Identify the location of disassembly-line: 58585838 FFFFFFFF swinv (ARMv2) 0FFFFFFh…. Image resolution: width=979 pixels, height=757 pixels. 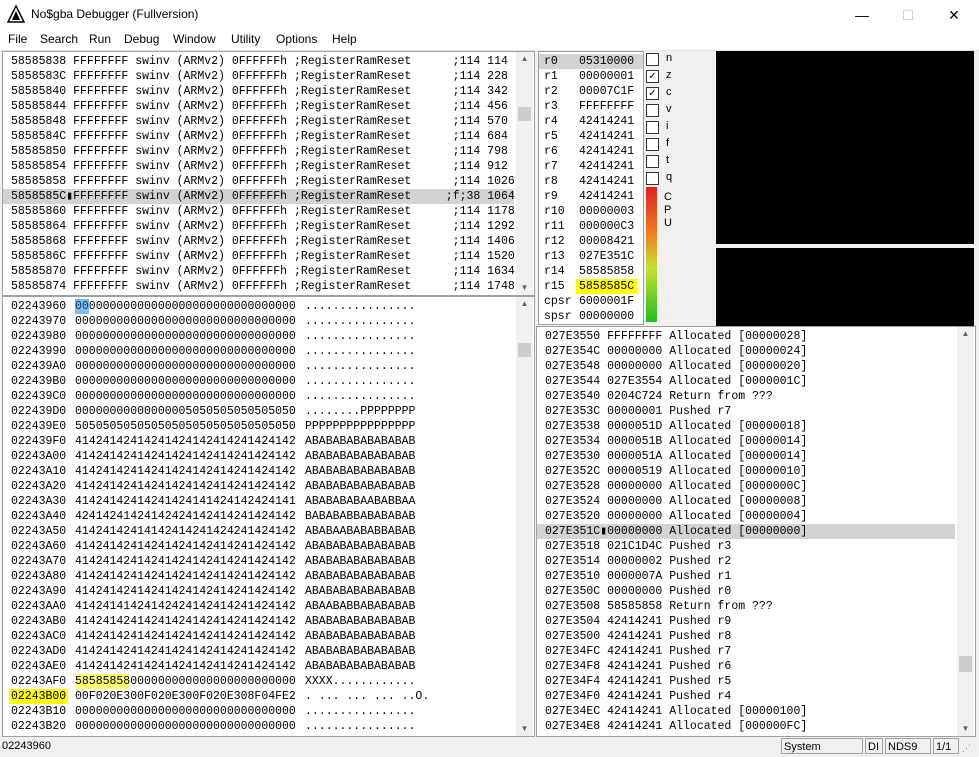
(259, 61).